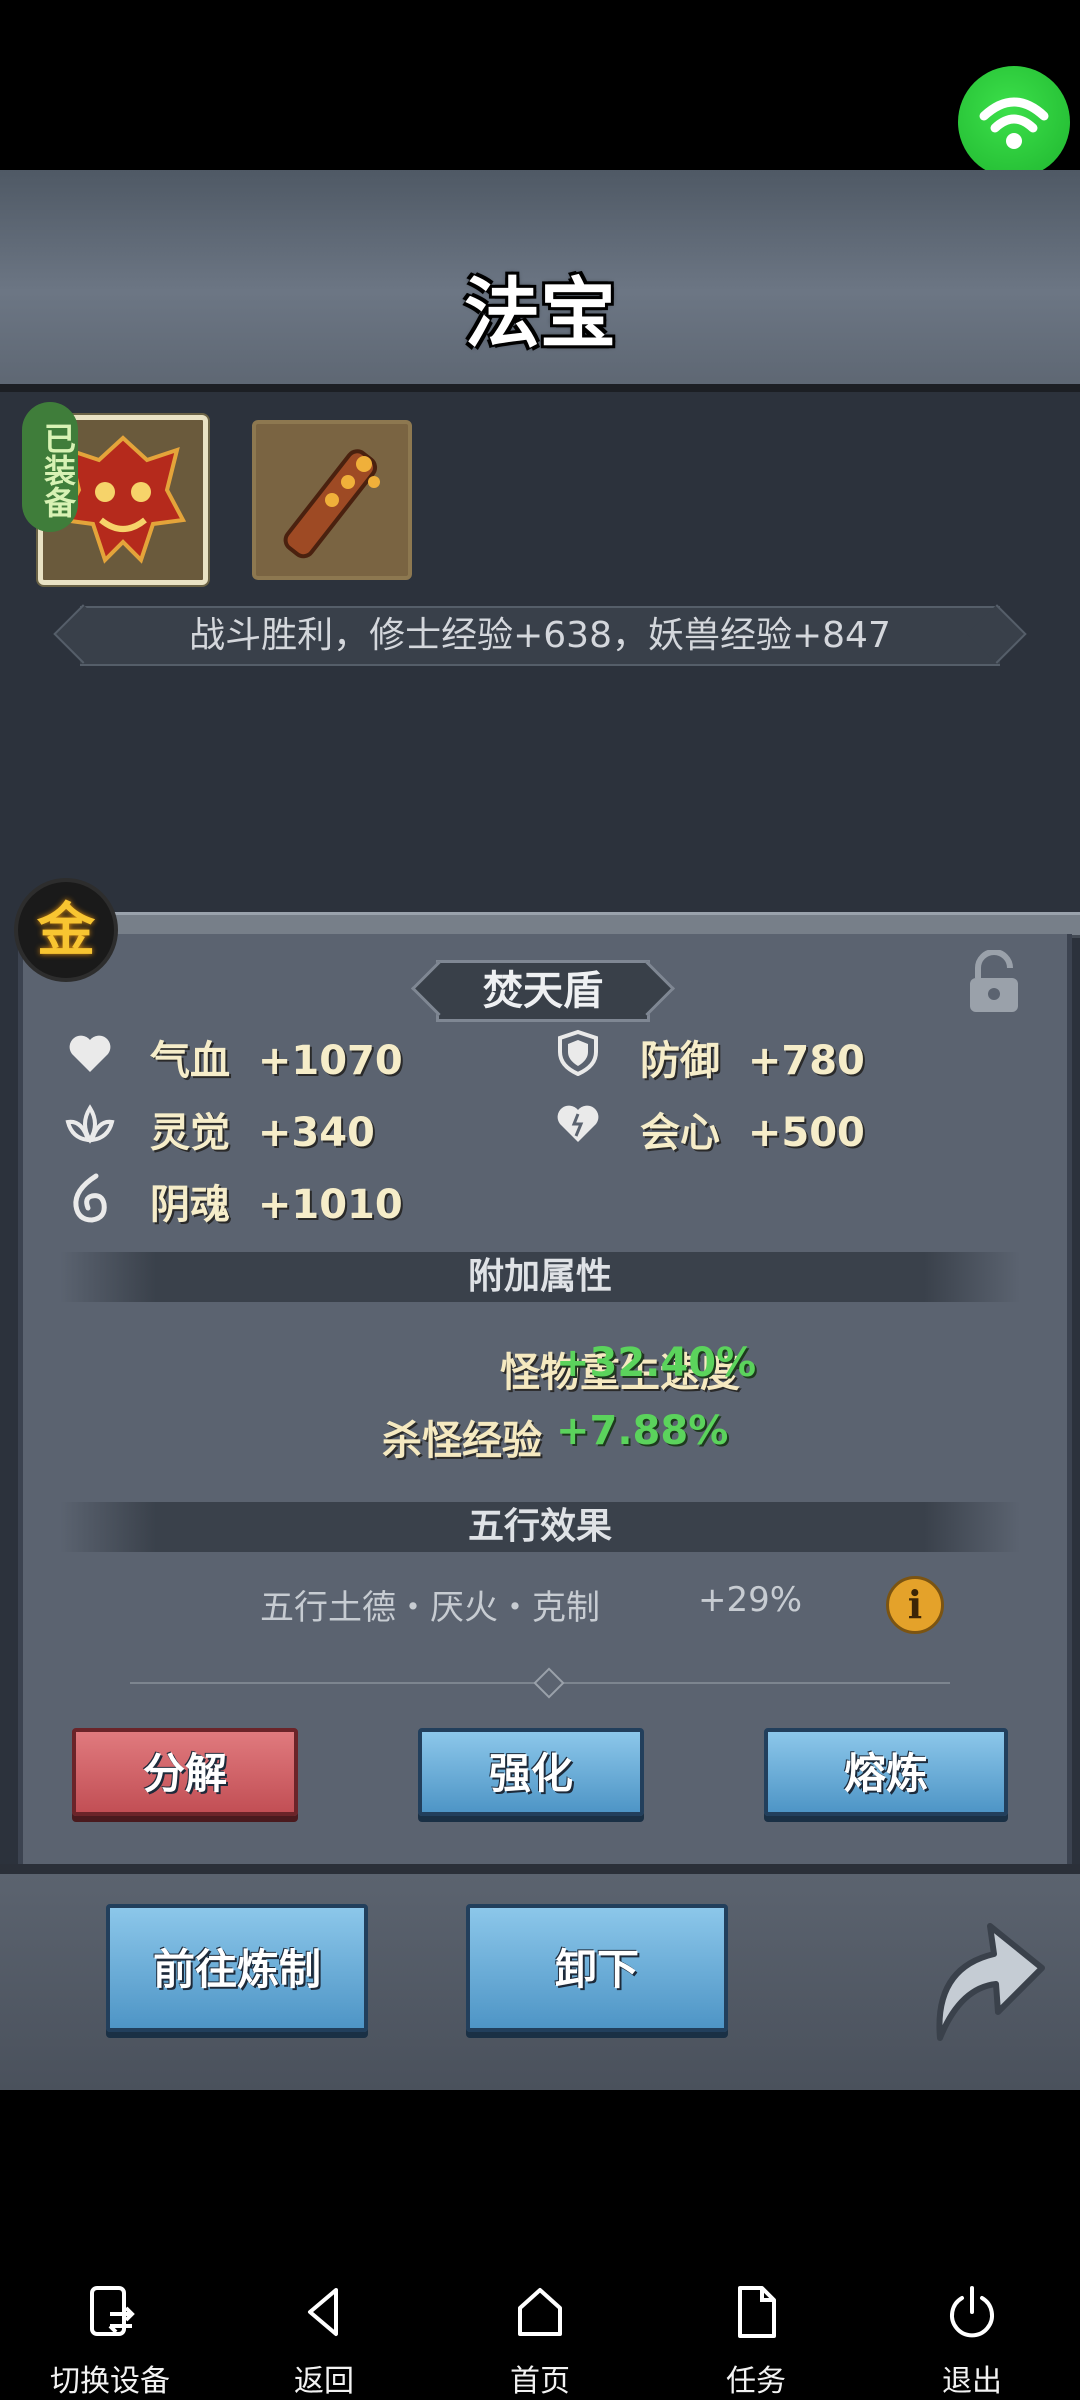  What do you see at coordinates (540, 2312) in the screenshot?
I see `home-icon` at bounding box center [540, 2312].